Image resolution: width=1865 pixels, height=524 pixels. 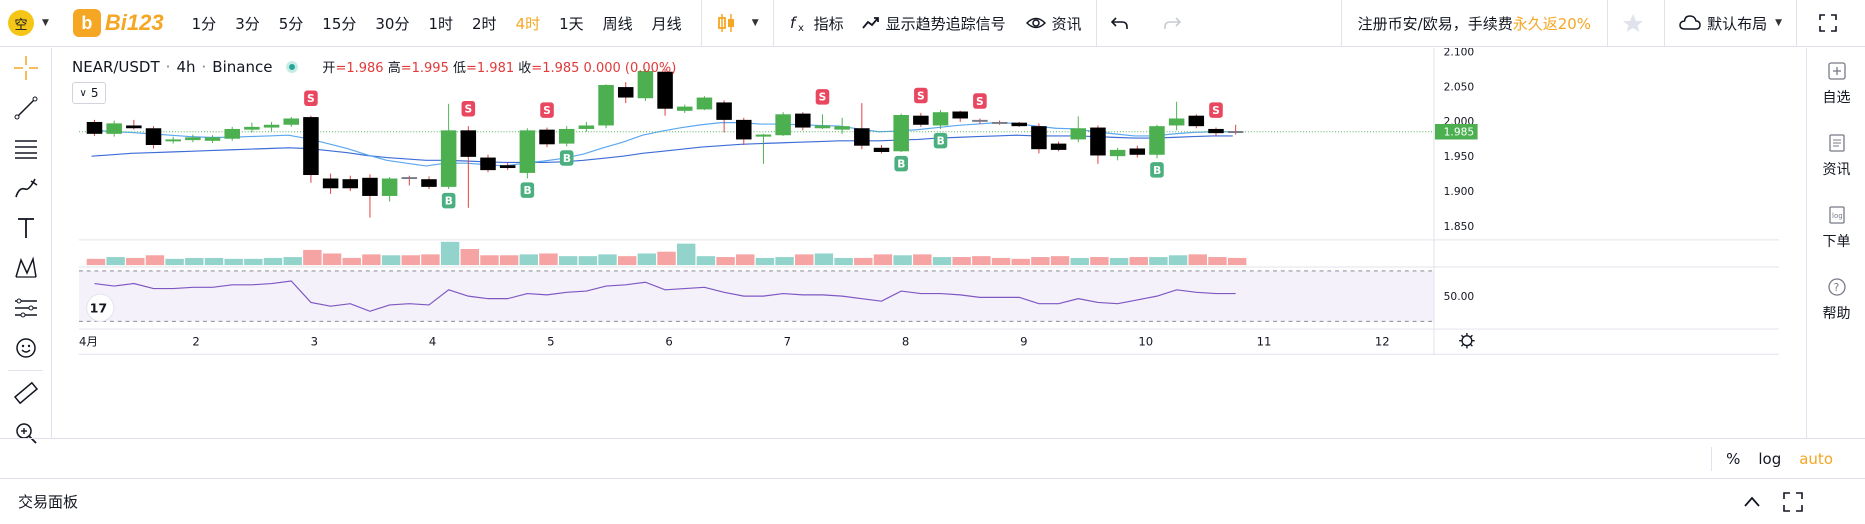 I want to click on favorite-button, so click(x=1636, y=23).